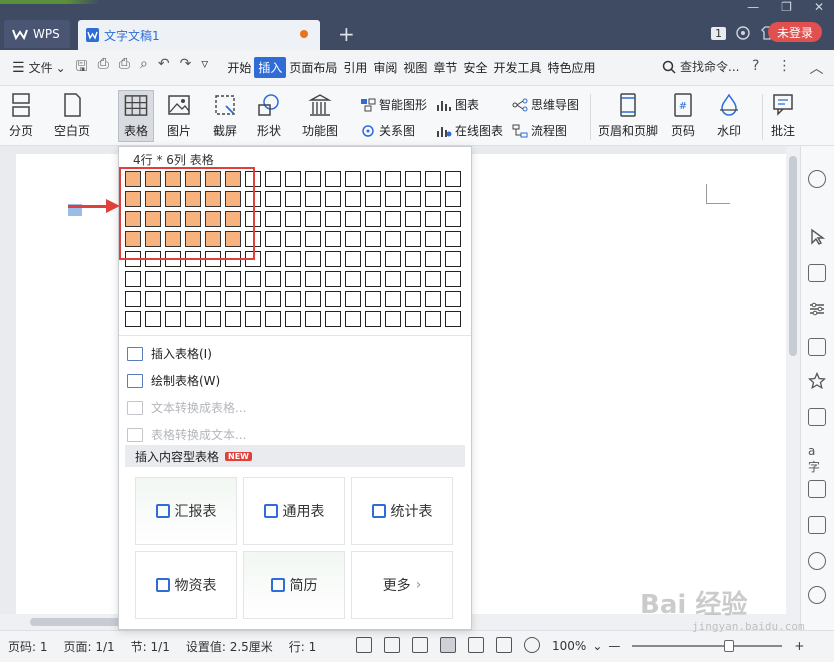 The image size is (834, 662). What do you see at coordinates (72, 115) in the screenshot?
I see `blank-page-button: 空白页` at bounding box center [72, 115].